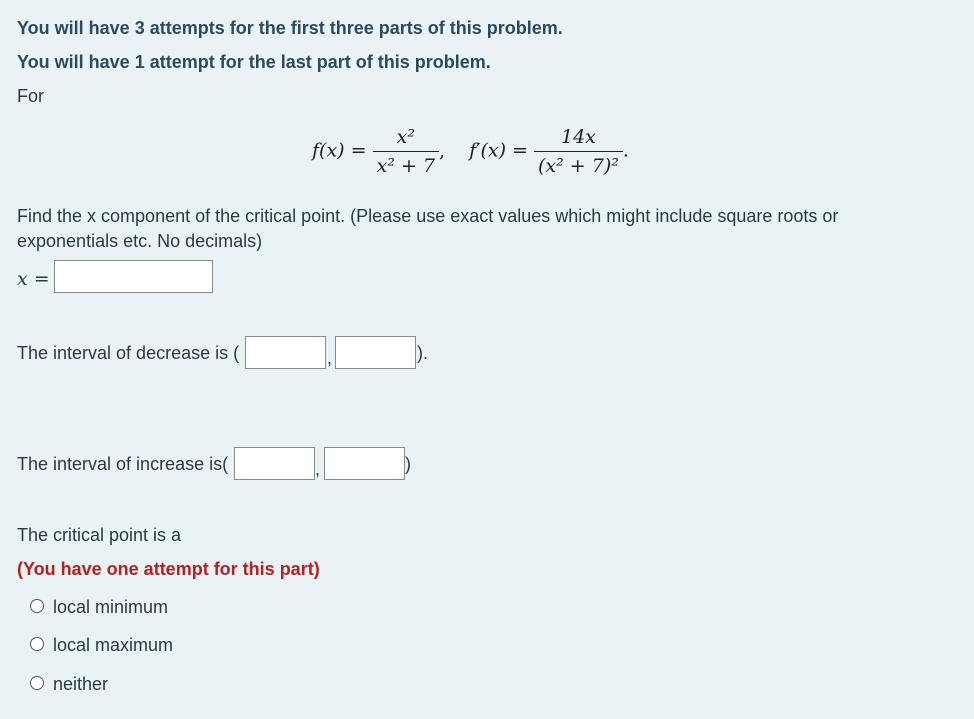 The width and height of the screenshot is (974, 719). I want to click on x-variable-label: x =, so click(33, 279).